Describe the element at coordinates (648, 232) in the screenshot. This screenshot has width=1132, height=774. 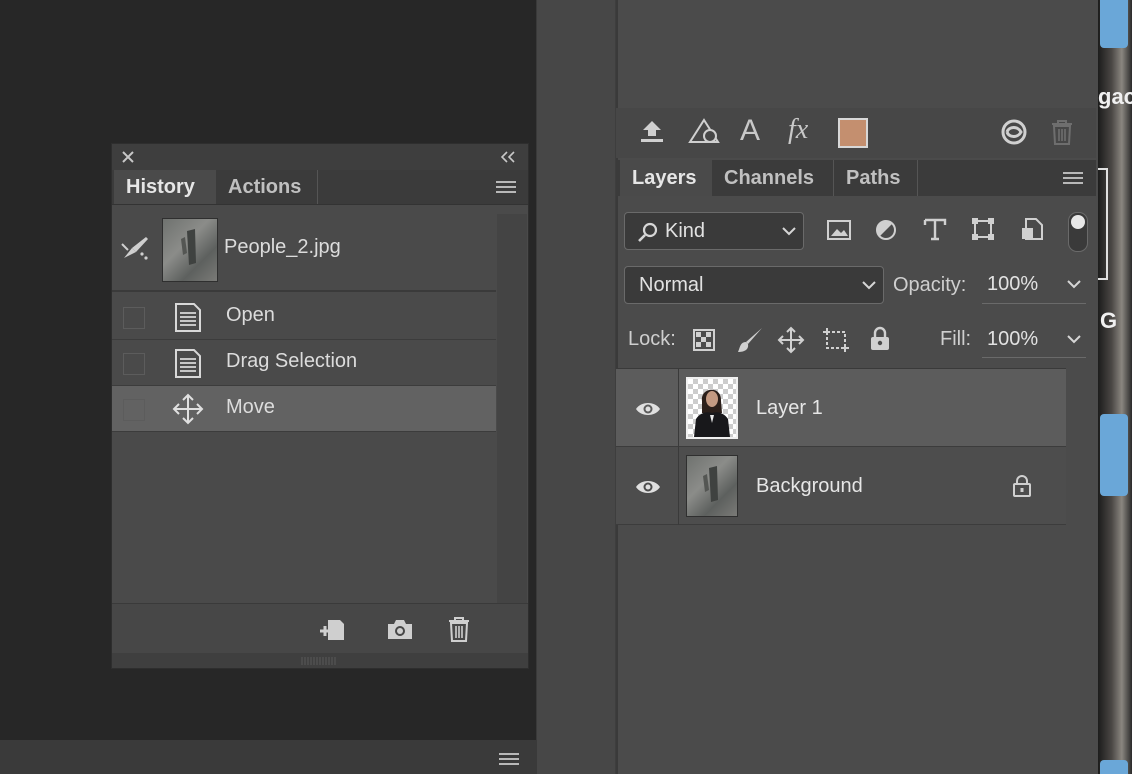
I see `search-icon` at that location.